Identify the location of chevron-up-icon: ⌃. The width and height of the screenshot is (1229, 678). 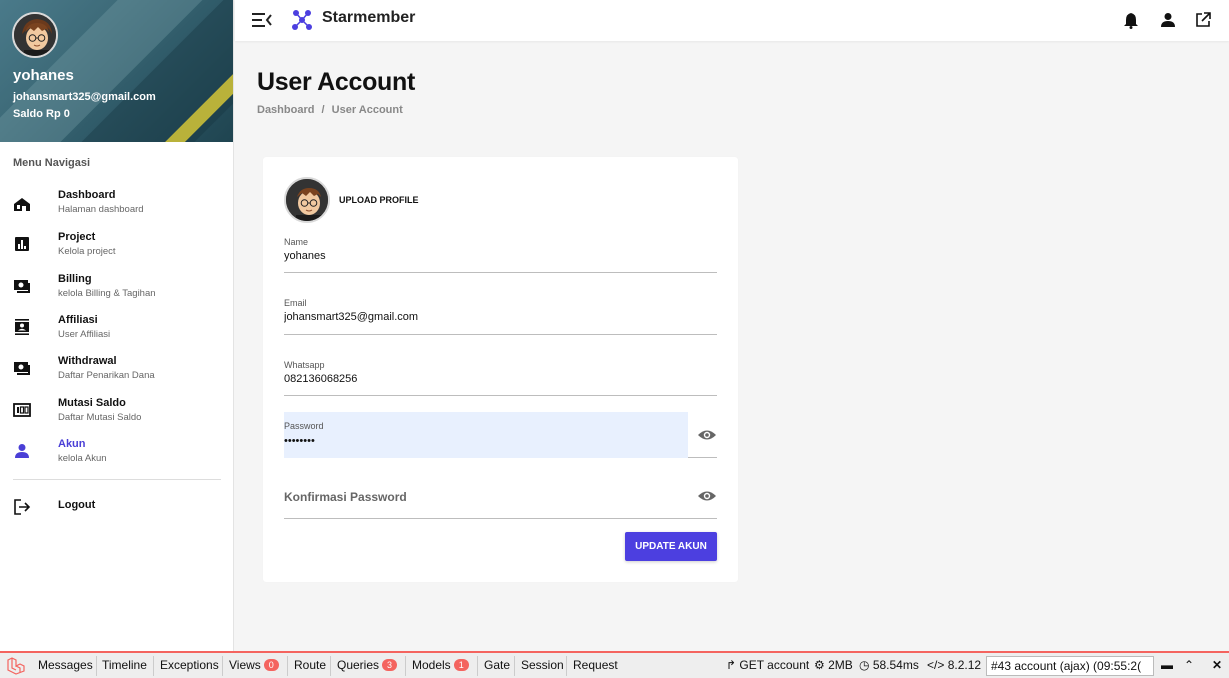
(1189, 665).